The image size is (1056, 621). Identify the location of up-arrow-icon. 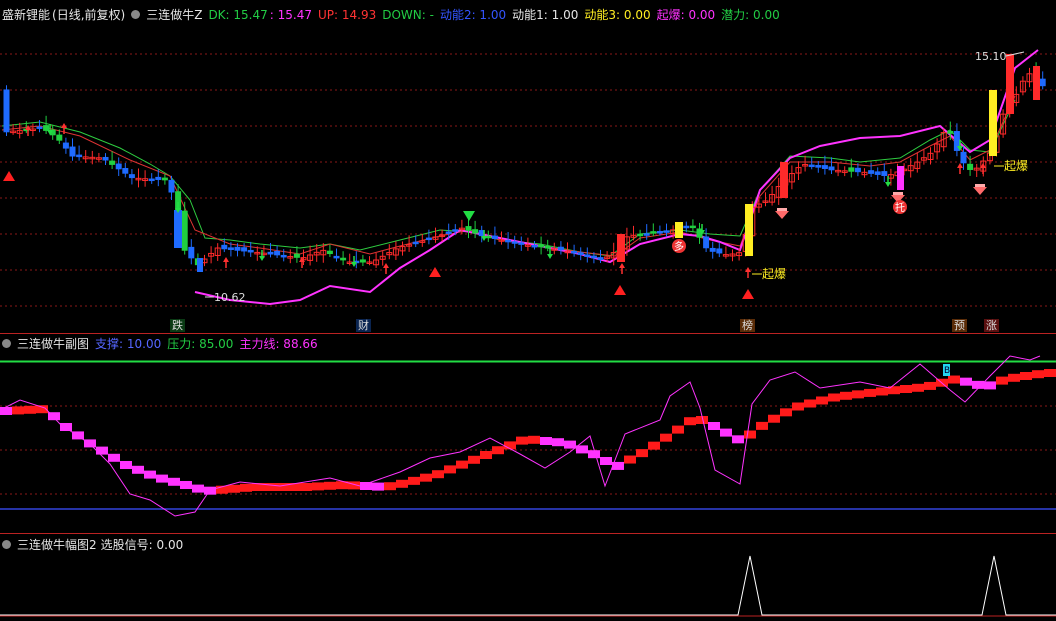
(386, 265).